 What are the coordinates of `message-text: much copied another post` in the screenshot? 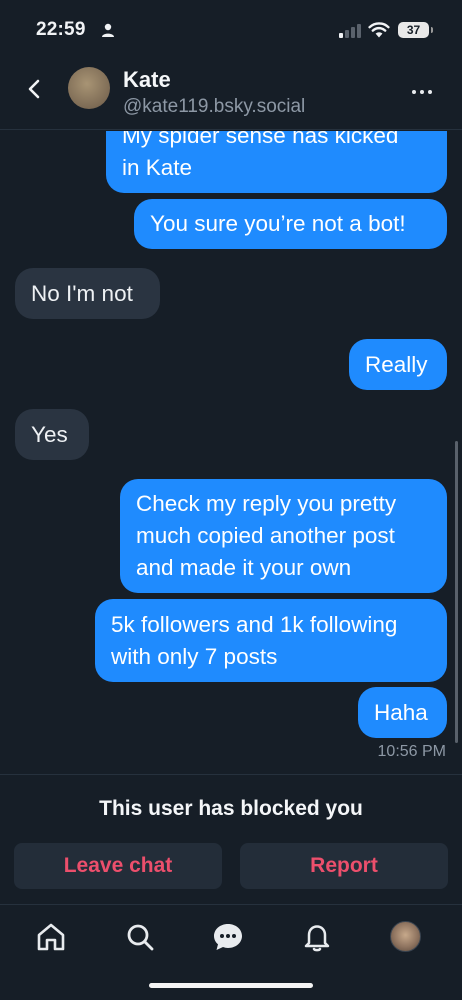 It's located at (265, 535).